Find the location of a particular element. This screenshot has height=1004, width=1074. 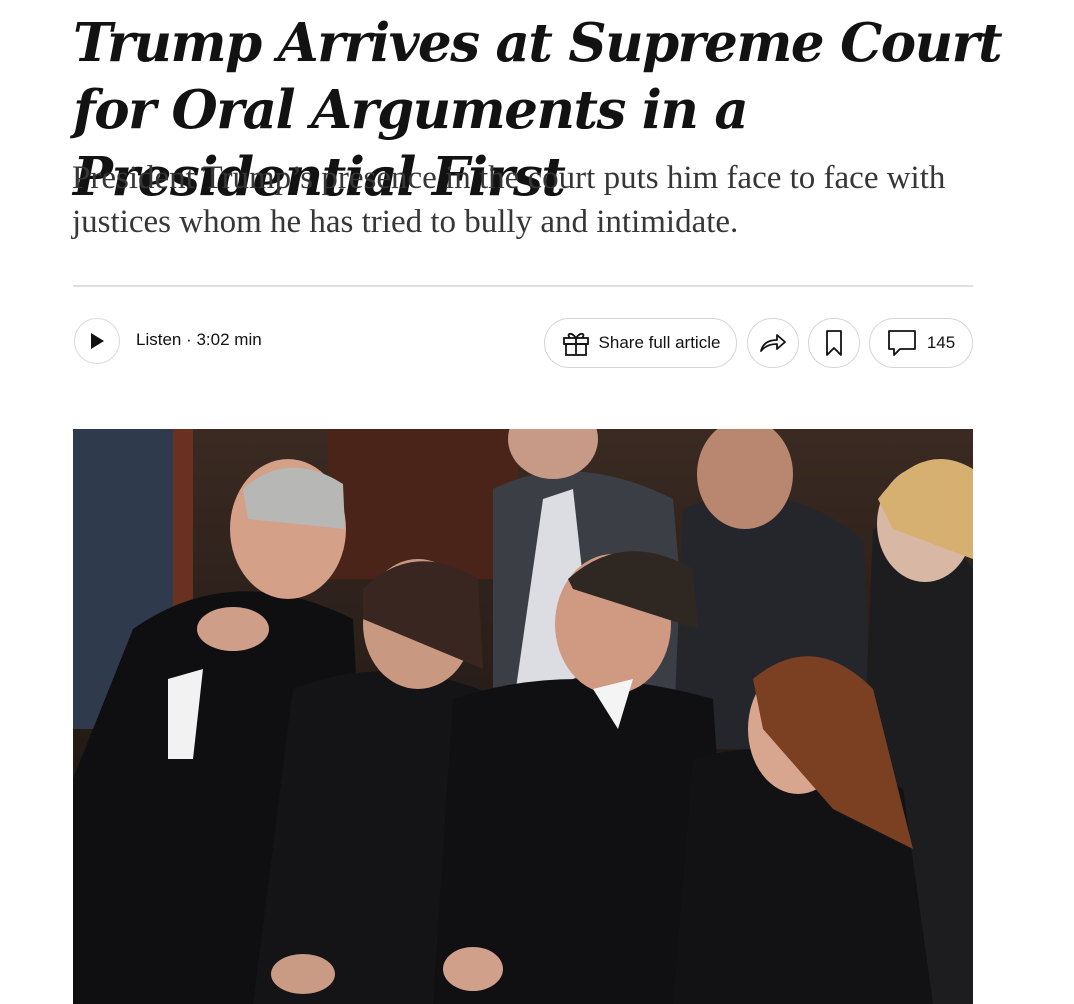

gift-icon is located at coordinates (575, 344).